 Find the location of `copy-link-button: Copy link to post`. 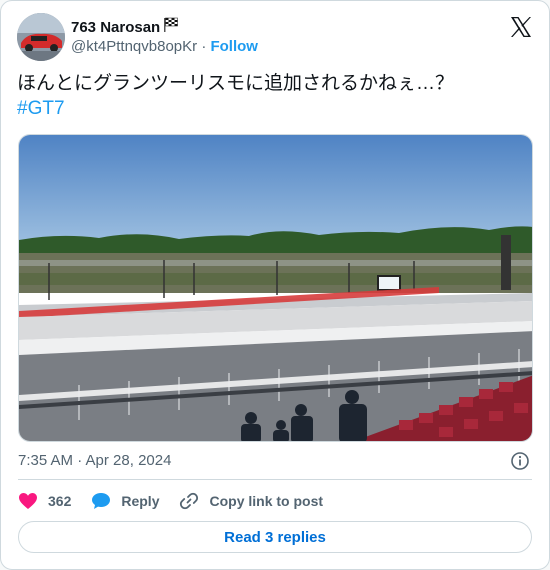

copy-link-button: Copy link to post is located at coordinates (251, 501).